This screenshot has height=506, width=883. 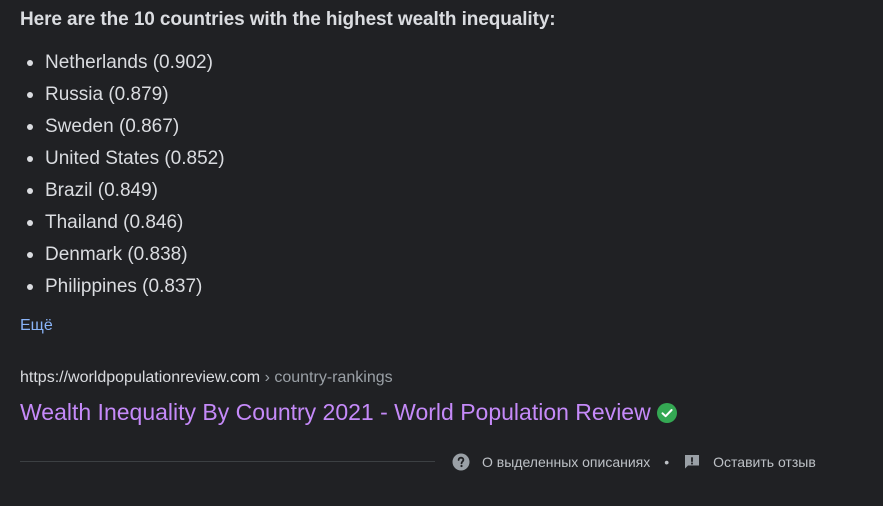 I want to click on list-item: United States (0.852), so click(x=122, y=159).